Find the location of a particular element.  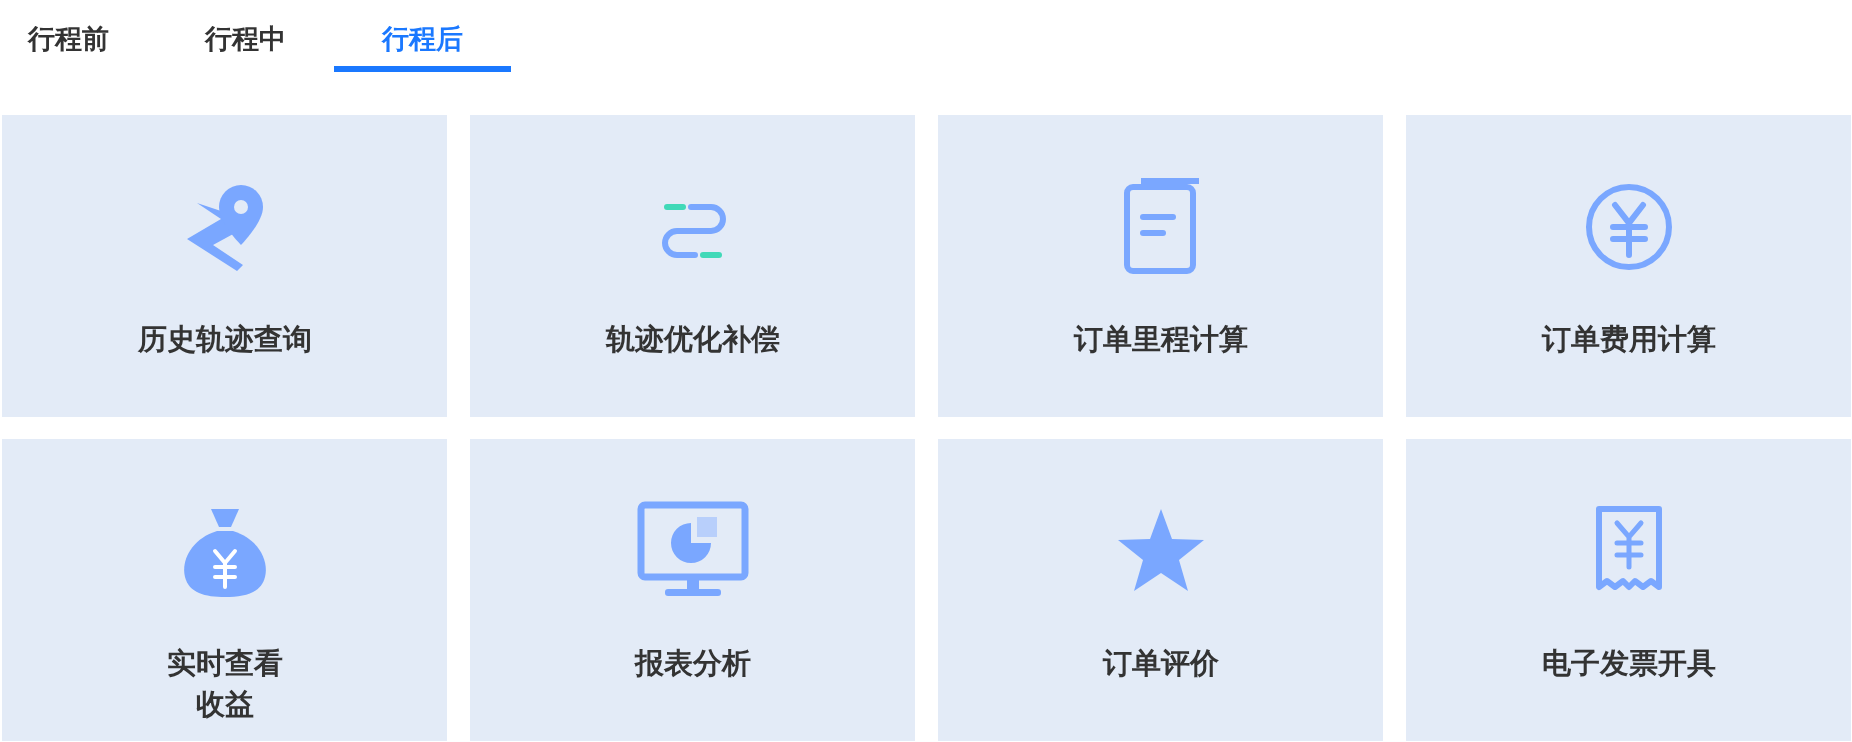

feature-card: 订单里程计算 is located at coordinates (1160, 266).